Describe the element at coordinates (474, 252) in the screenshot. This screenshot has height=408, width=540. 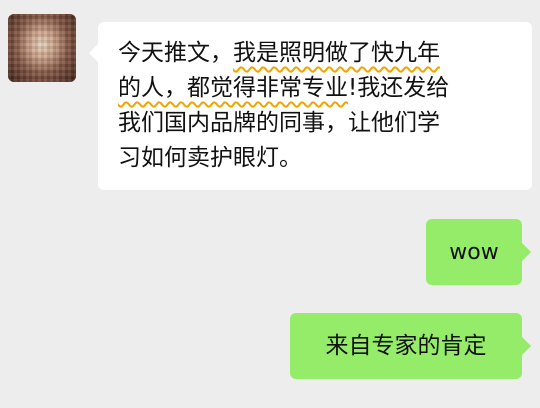
I see `message-text: wow` at that location.